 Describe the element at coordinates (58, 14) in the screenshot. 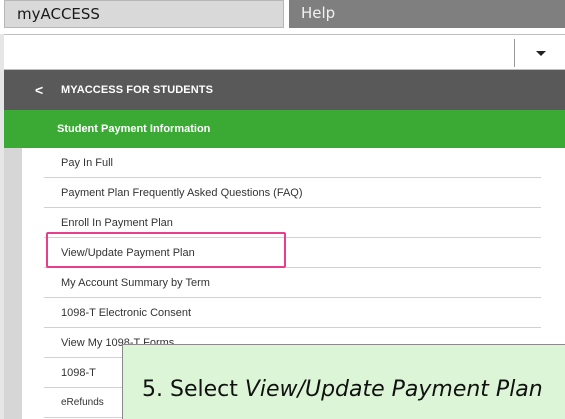

I see `tab-myaccess-label: myACCESS` at that location.